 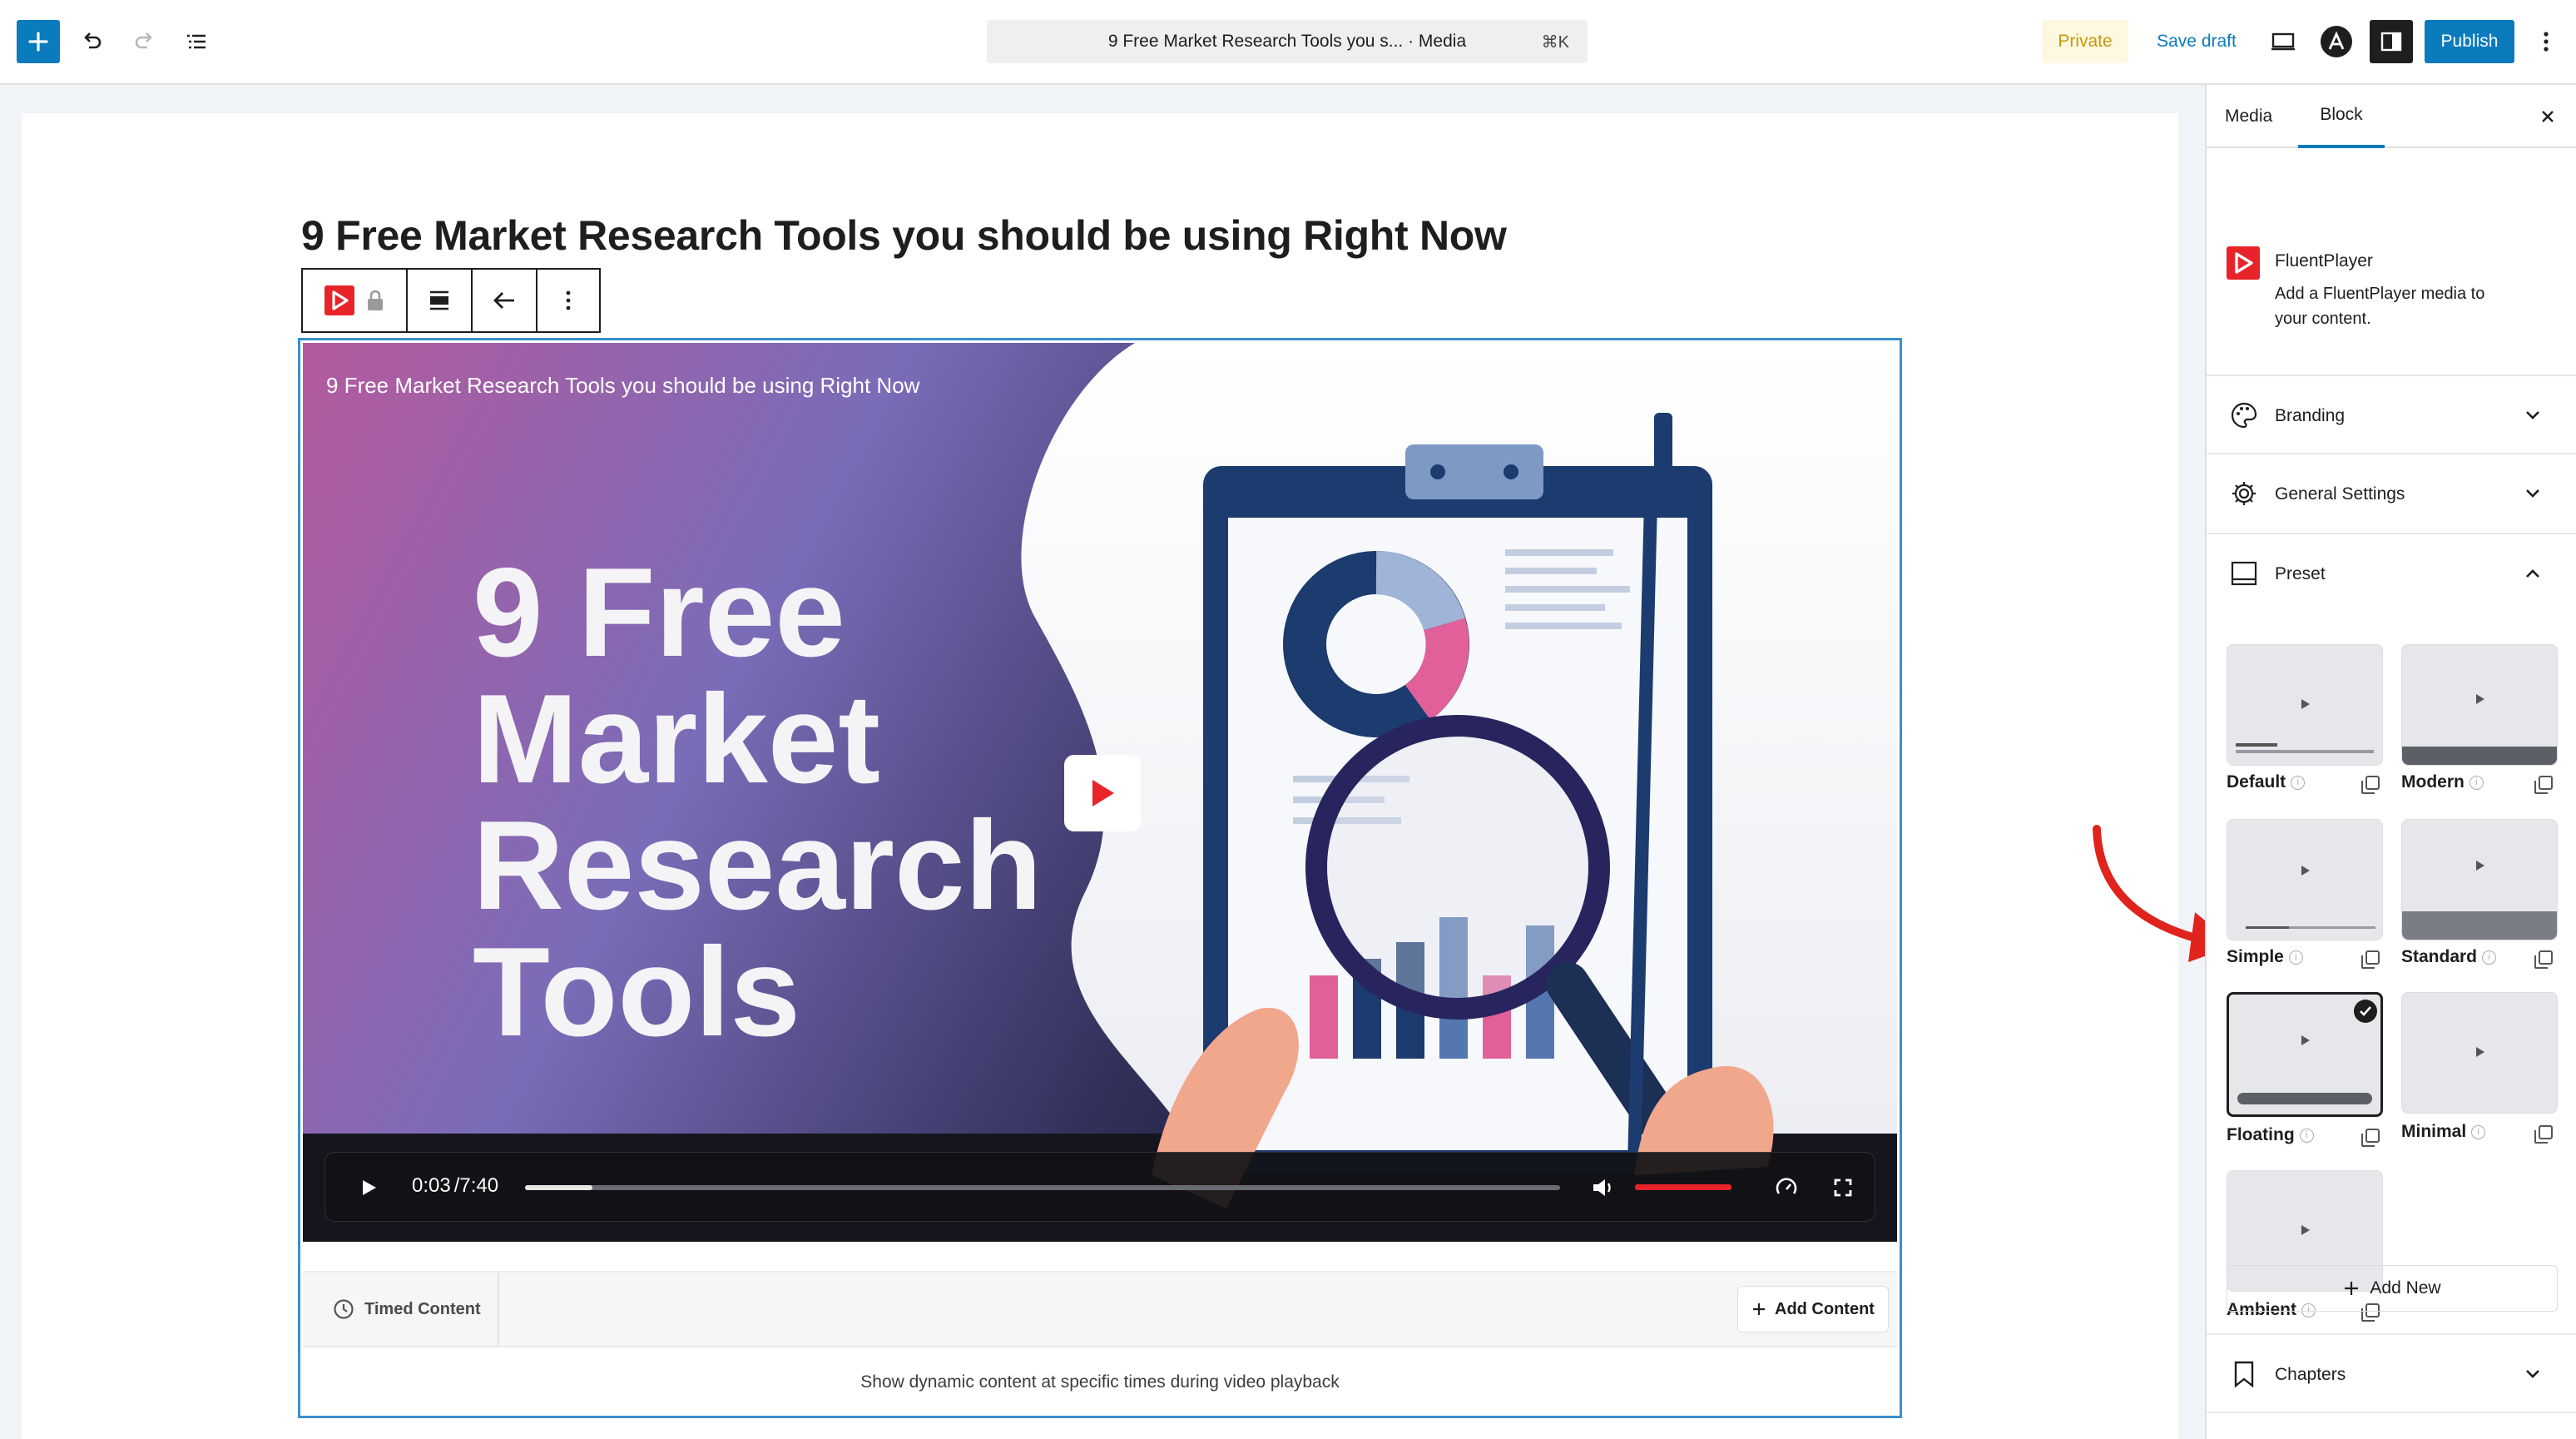 What do you see at coordinates (2244, 1374) in the screenshot?
I see `bookmark-icon` at bounding box center [2244, 1374].